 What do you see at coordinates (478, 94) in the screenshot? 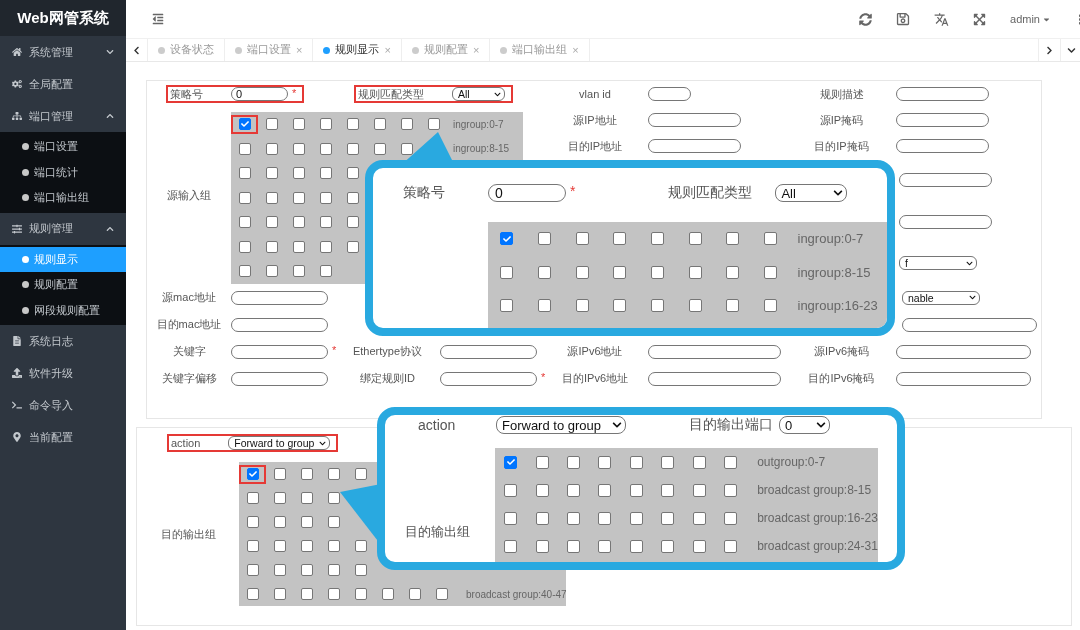
I see `select-field: All` at bounding box center [478, 94].